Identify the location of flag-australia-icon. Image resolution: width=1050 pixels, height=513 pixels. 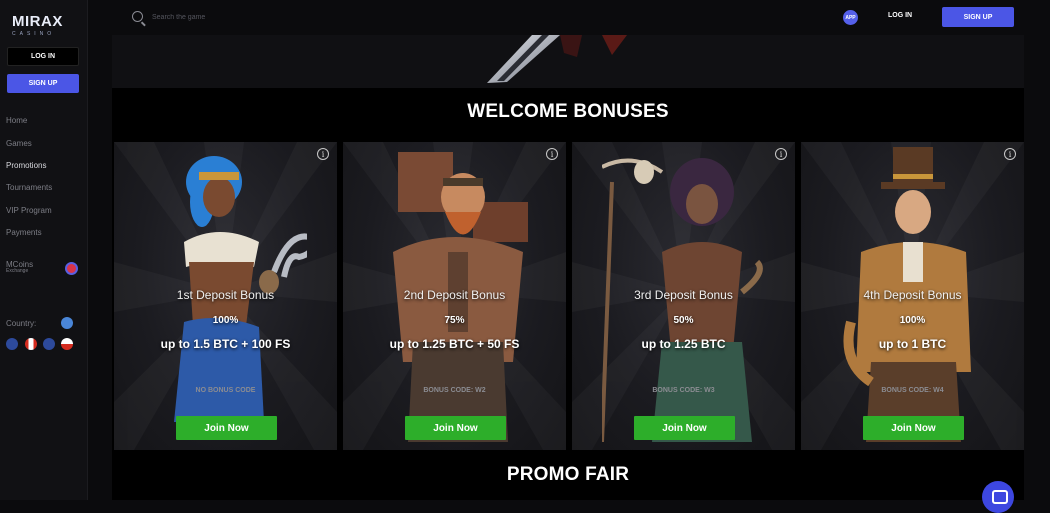
(12, 344).